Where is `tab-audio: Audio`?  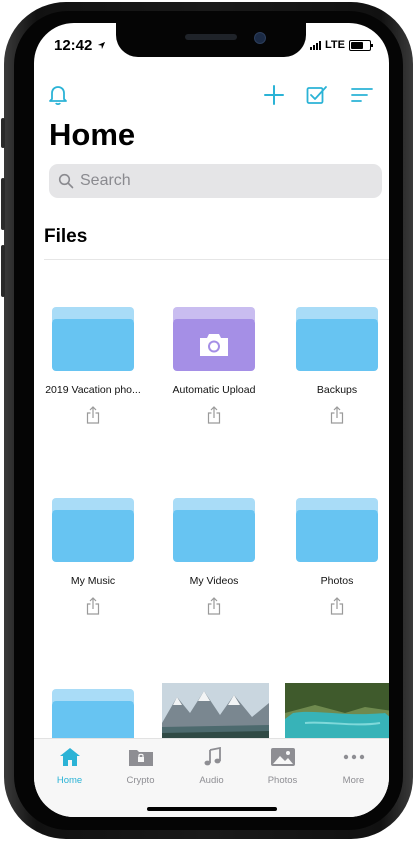 tab-audio: Audio is located at coordinates (211, 766).